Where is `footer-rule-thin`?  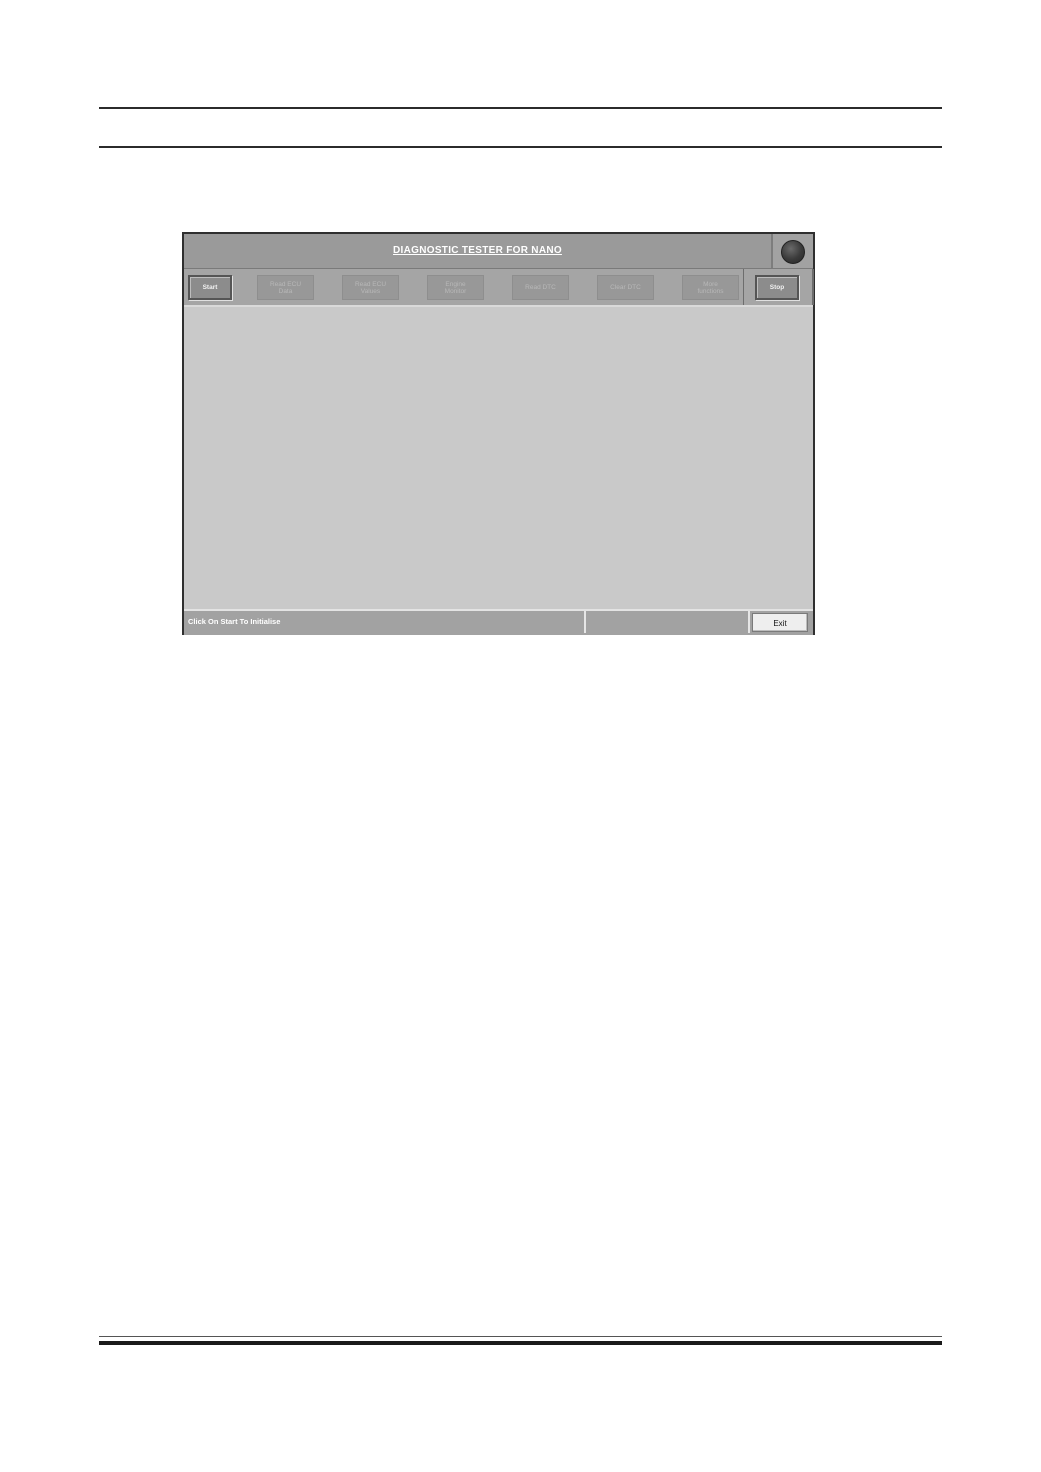
footer-rule-thin is located at coordinates (520, 1336).